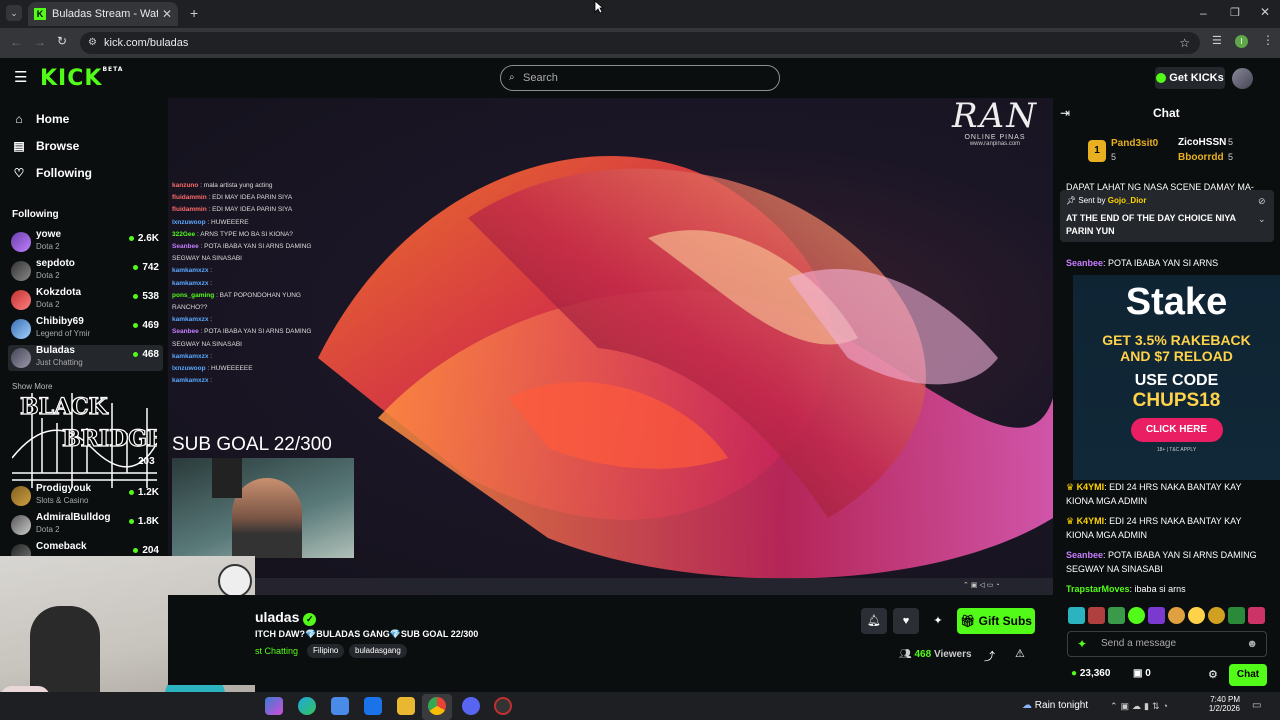  I want to click on chevron-down-icon: ⌄, so click(1262, 219).